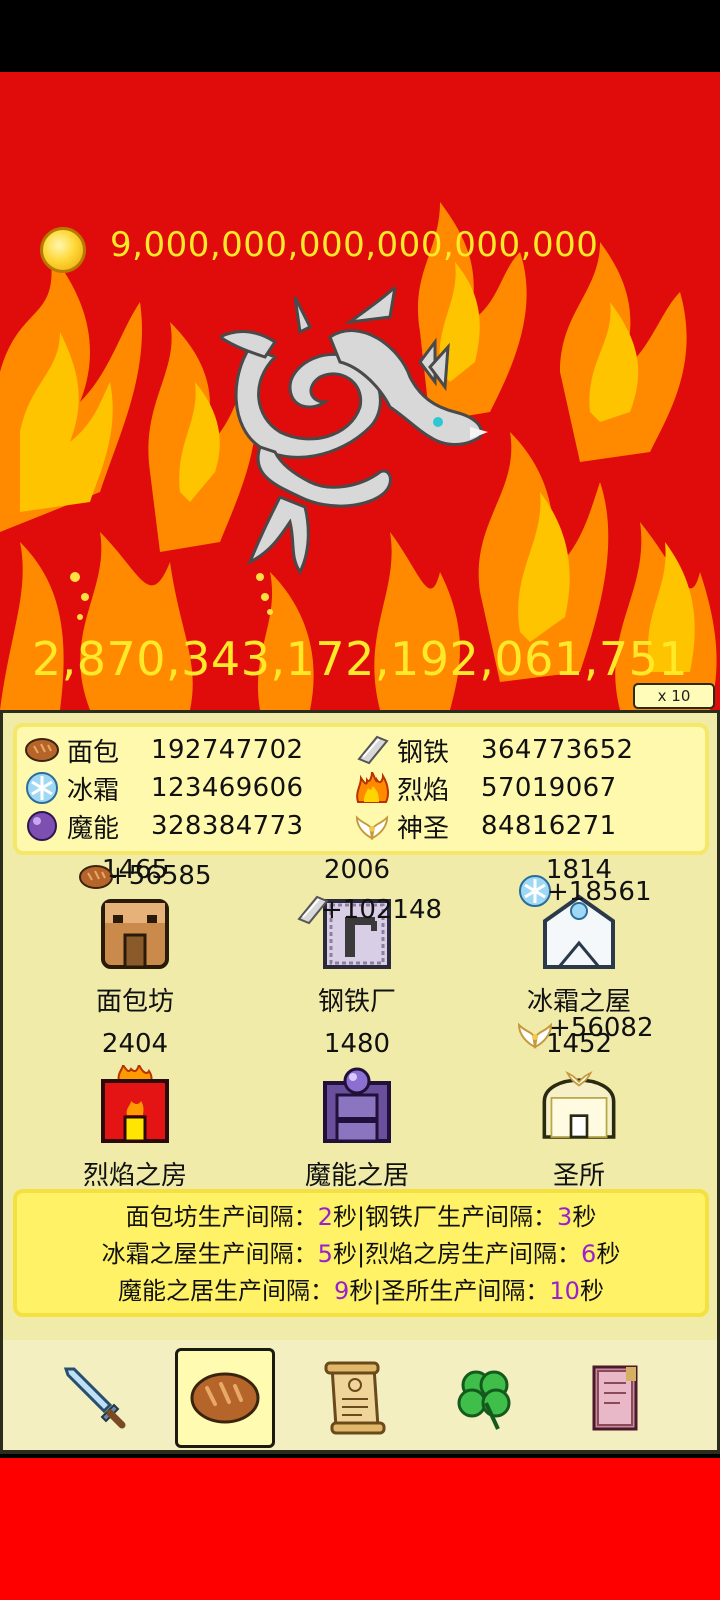  Describe the element at coordinates (599, 892) in the screenshot. I see `production-popup: +18561` at that location.